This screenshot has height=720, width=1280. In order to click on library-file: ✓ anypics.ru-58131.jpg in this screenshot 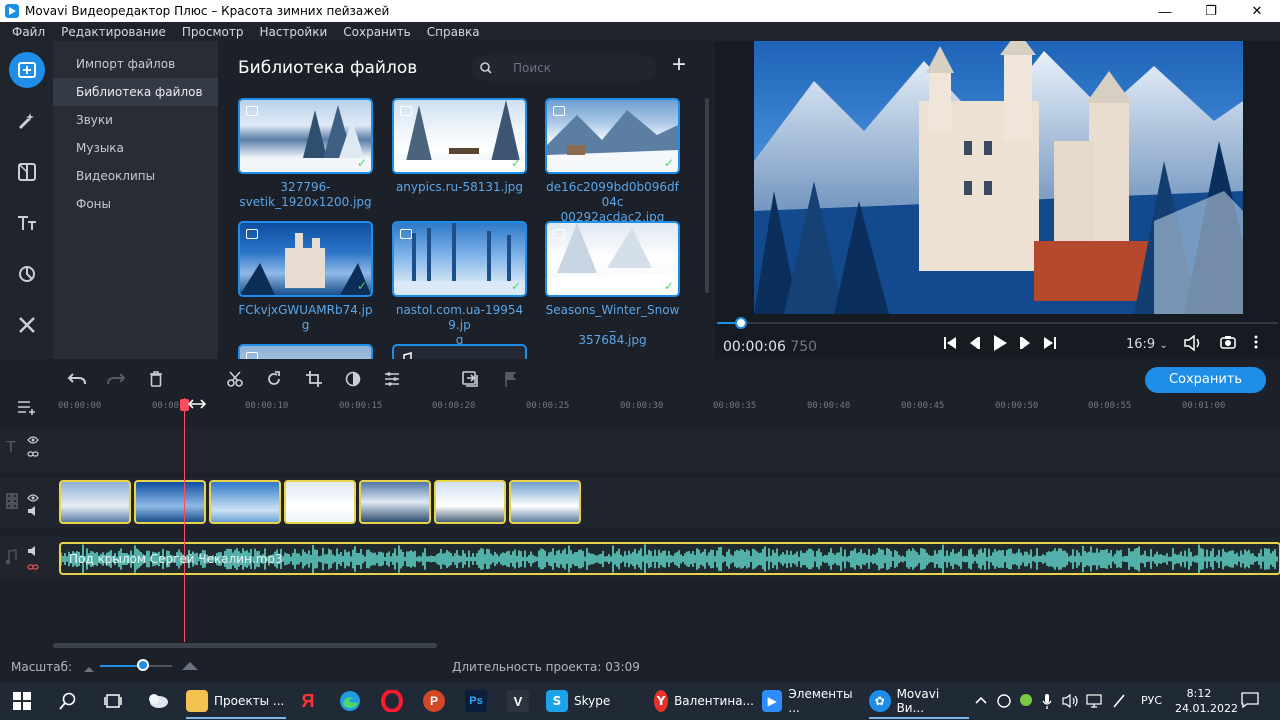, I will do `click(459, 146)`.